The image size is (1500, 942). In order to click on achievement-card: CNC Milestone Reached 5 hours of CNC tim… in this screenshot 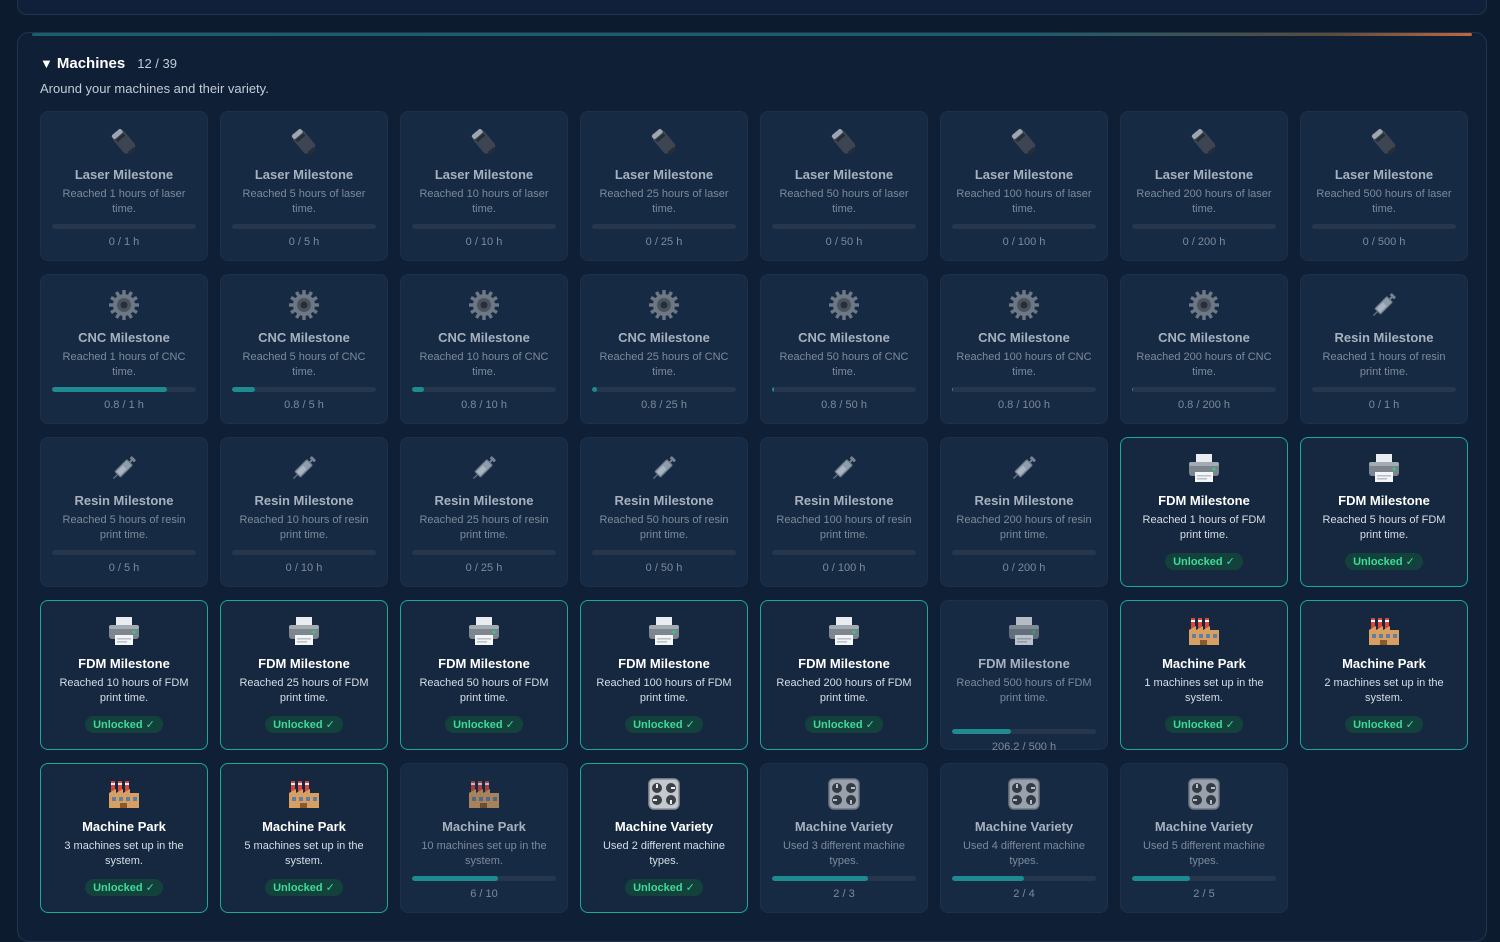, I will do `click(304, 349)`.